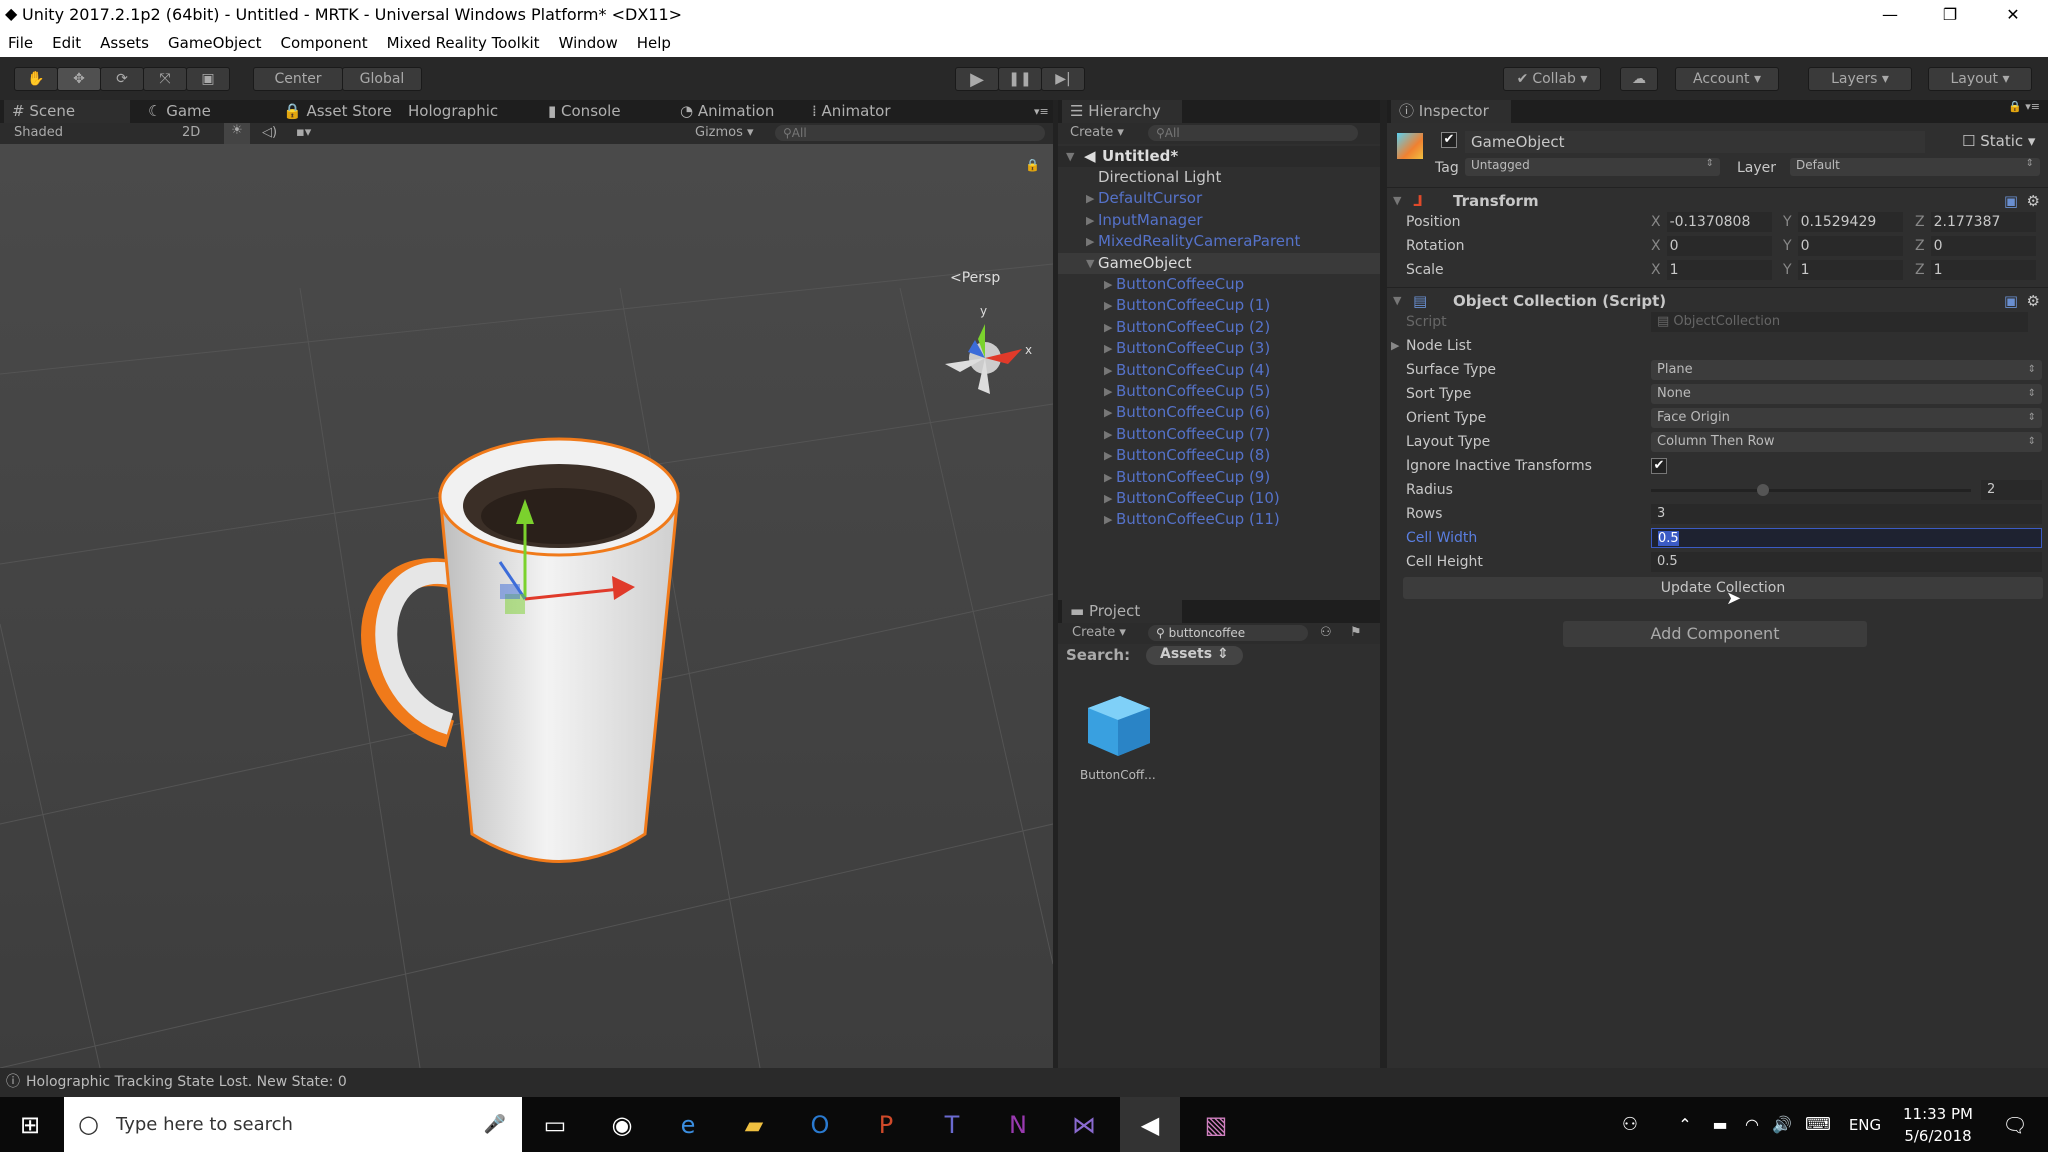 This screenshot has width=2048, height=1152. Describe the element at coordinates (1219, 198) in the screenshot. I see `hierarchy-item: ▶ DefaultCursor` at that location.